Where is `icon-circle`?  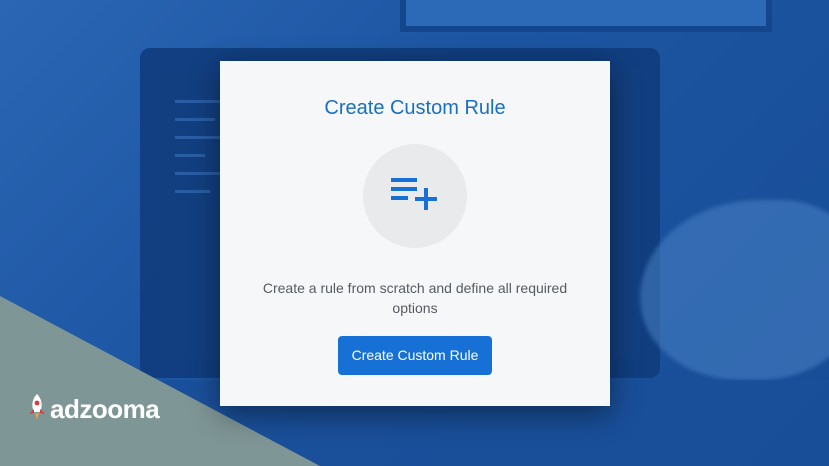
icon-circle is located at coordinates (415, 196).